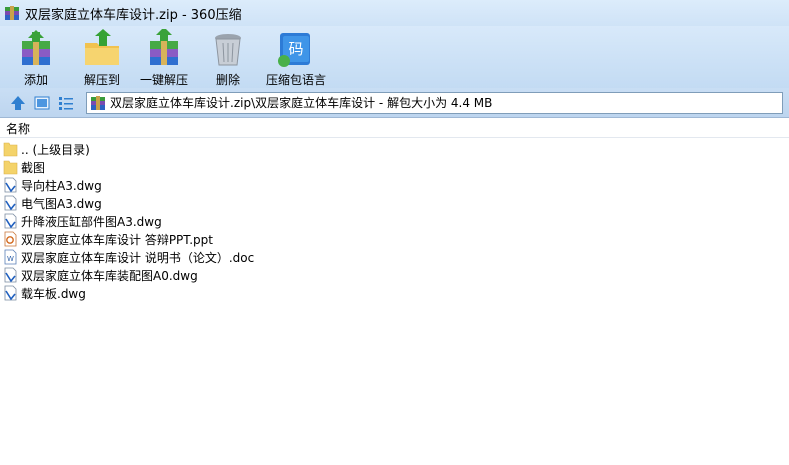 The width and height of the screenshot is (789, 465). I want to click on file-name: .. (上级目录), so click(55, 149).